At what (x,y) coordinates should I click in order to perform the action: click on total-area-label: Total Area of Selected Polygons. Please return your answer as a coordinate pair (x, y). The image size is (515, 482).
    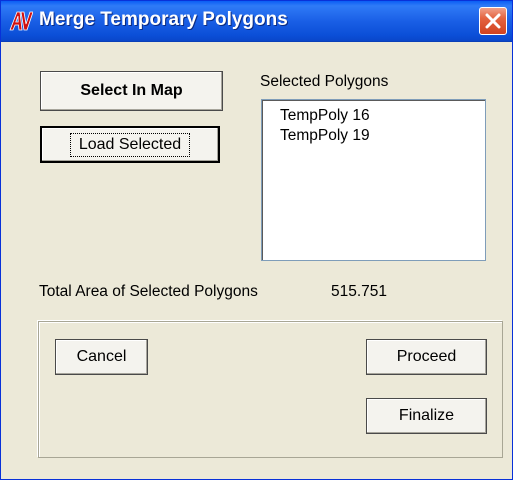
    Looking at the image, I should click on (148, 291).